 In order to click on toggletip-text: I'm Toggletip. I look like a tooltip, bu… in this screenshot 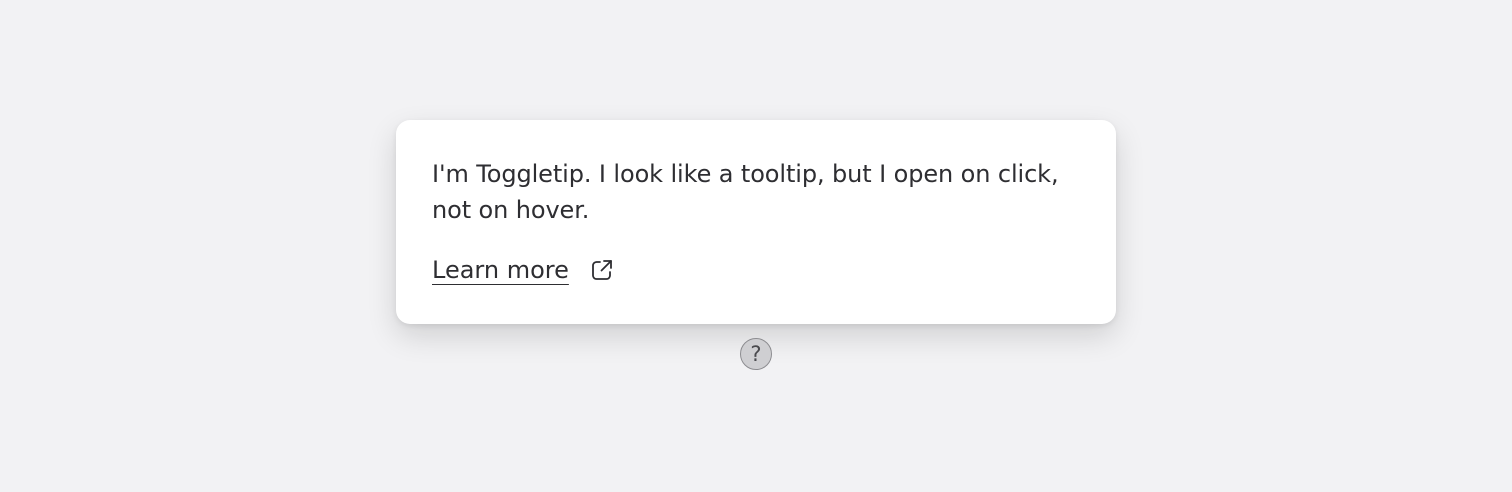, I will do `click(745, 192)`.